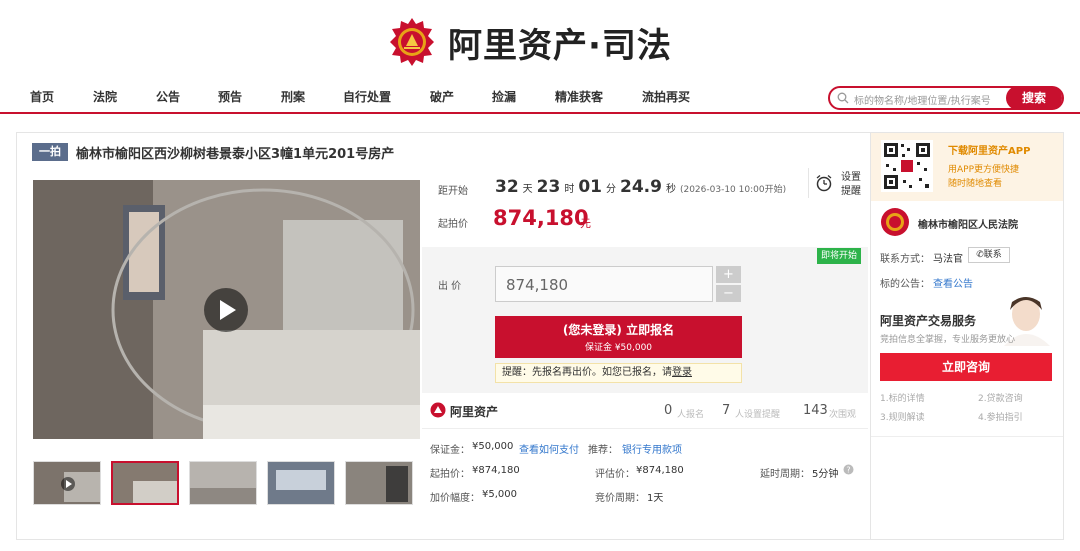  What do you see at coordinates (453, 224) in the screenshot?
I see `start-price-label: 起拍价` at bounding box center [453, 224].